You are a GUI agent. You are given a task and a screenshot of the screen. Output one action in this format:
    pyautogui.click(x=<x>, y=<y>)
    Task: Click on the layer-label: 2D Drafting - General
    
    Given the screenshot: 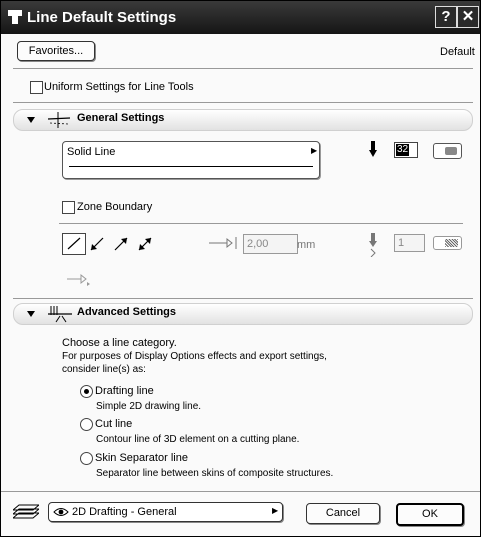 What is the action you would take?
    pyautogui.click(x=124, y=512)
    